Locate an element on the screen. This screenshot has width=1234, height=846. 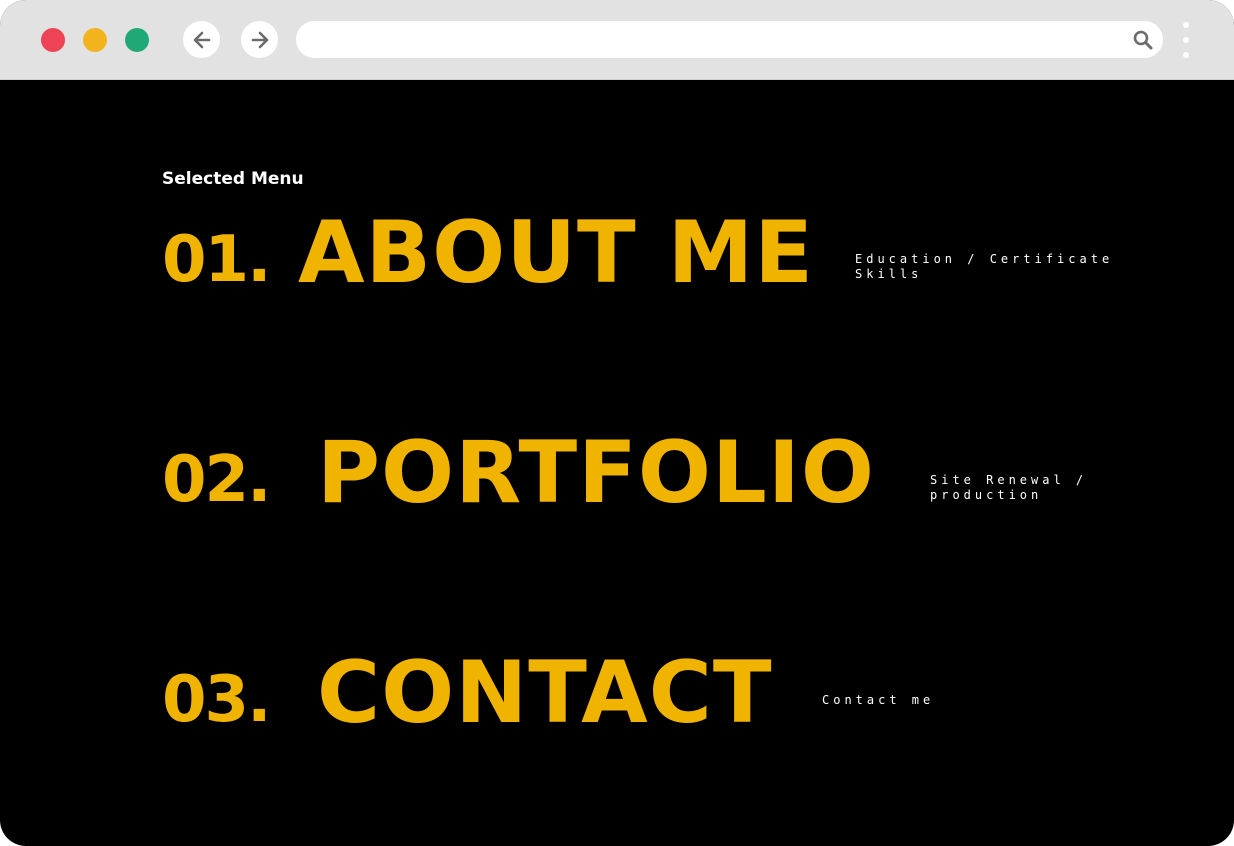
search-icon is located at coordinates (1143, 40).